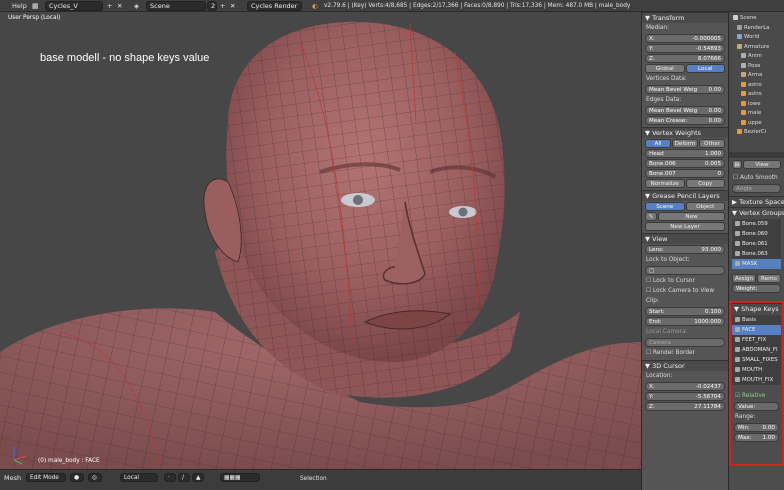  I want to click on weight-row-bone007: Bone.007 0, so click(685, 173).